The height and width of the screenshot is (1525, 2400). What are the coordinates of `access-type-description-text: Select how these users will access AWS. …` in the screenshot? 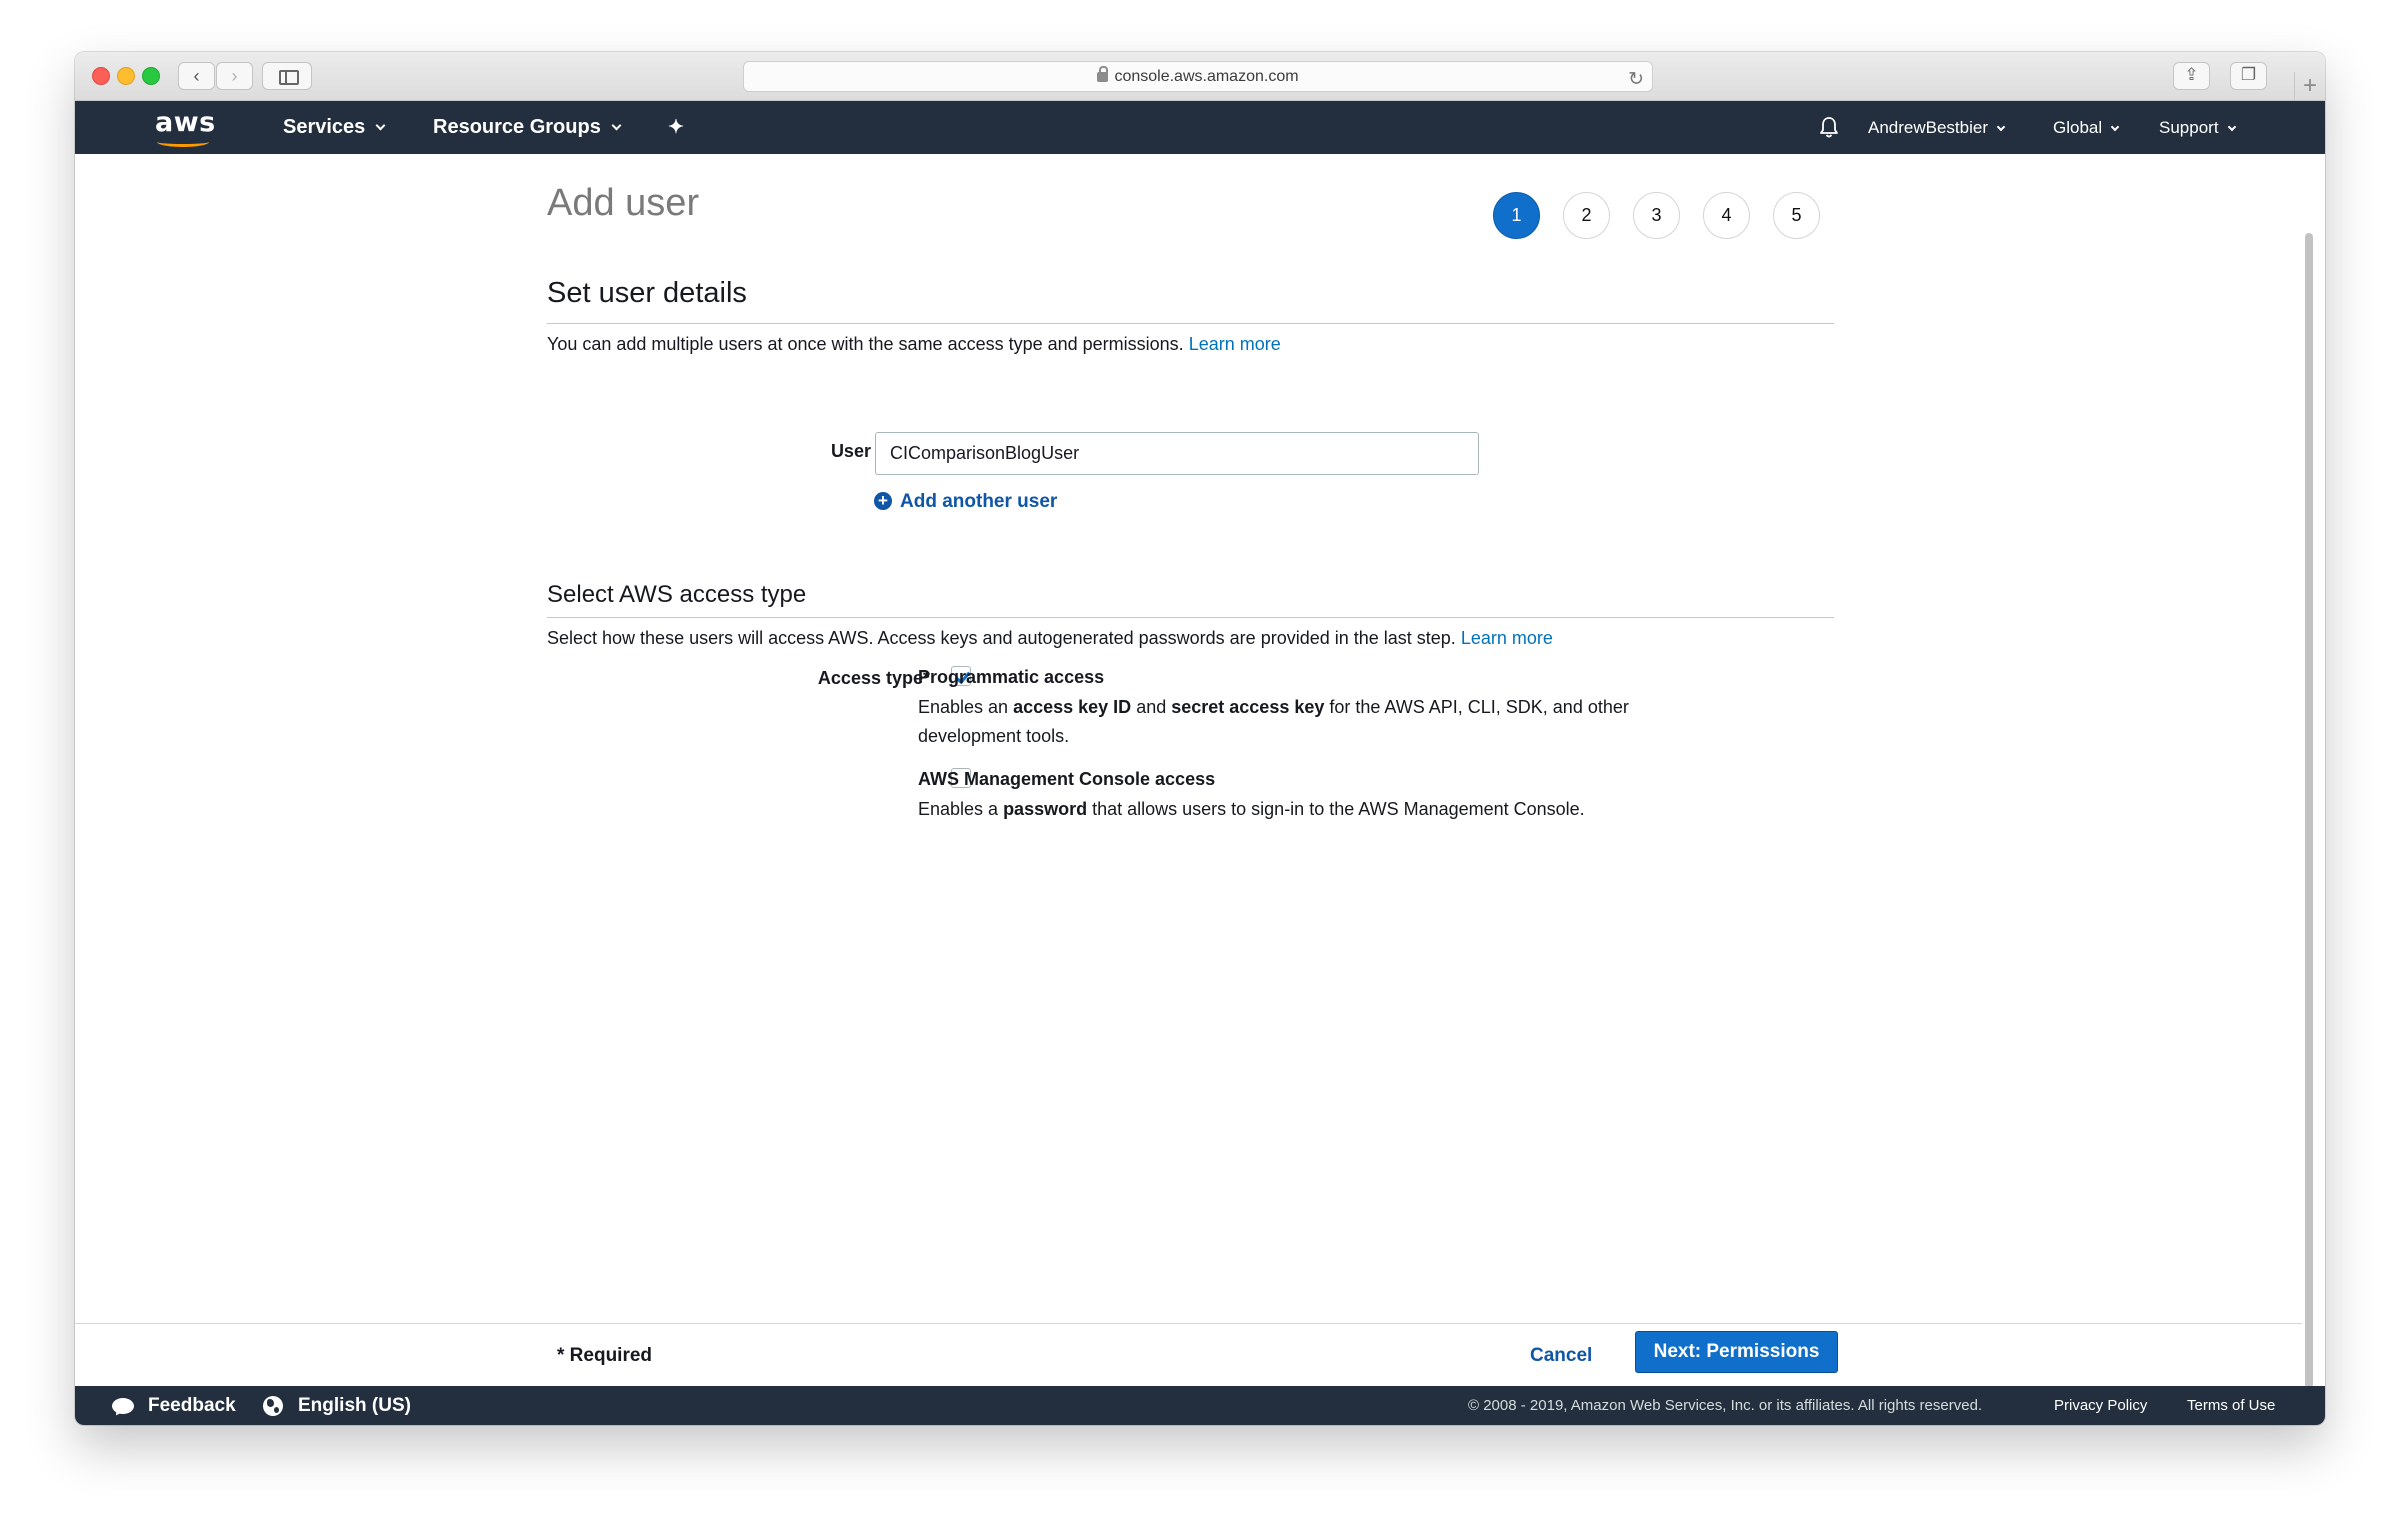 It's located at (1001, 638).